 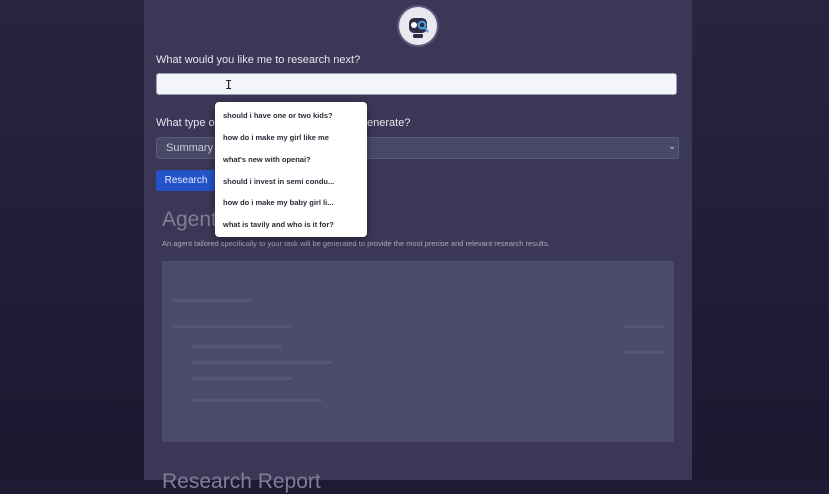 What do you see at coordinates (185, 123) in the screenshot?
I see `report-type-label: What type o` at bounding box center [185, 123].